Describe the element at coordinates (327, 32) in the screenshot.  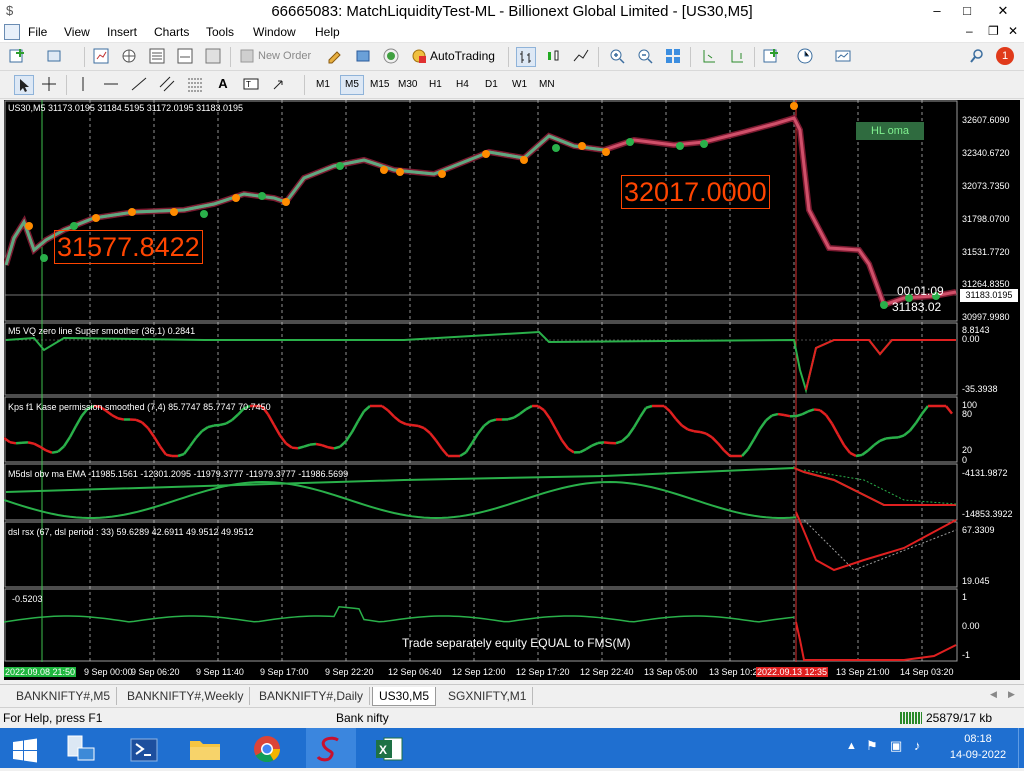
I see `menu-help: Help` at that location.